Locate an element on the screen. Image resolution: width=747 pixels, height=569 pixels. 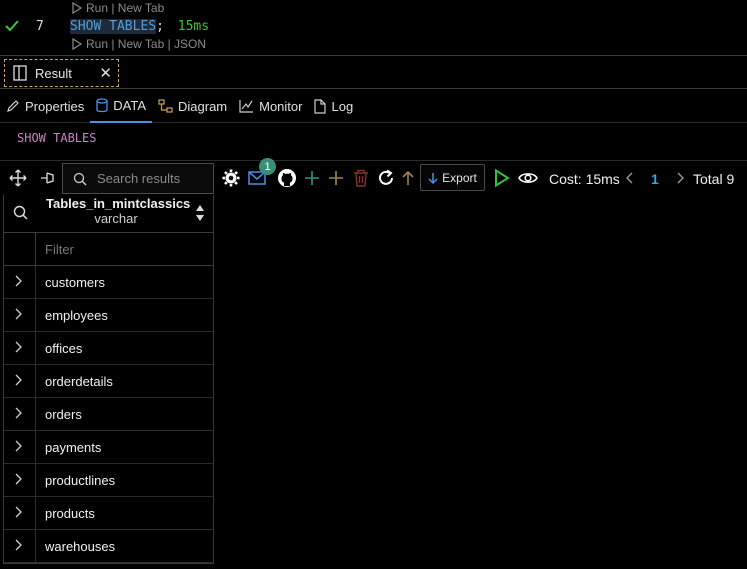
table-cell: orders is located at coordinates (124, 414).